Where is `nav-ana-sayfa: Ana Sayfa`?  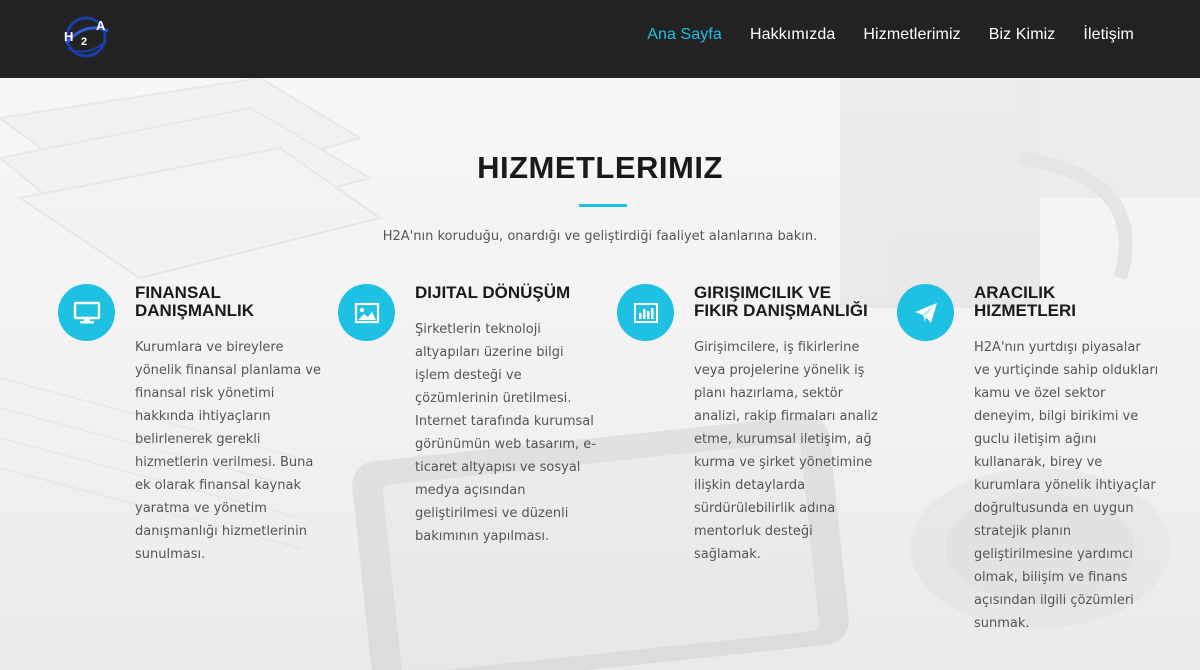 nav-ana-sayfa: Ana Sayfa is located at coordinates (684, 35).